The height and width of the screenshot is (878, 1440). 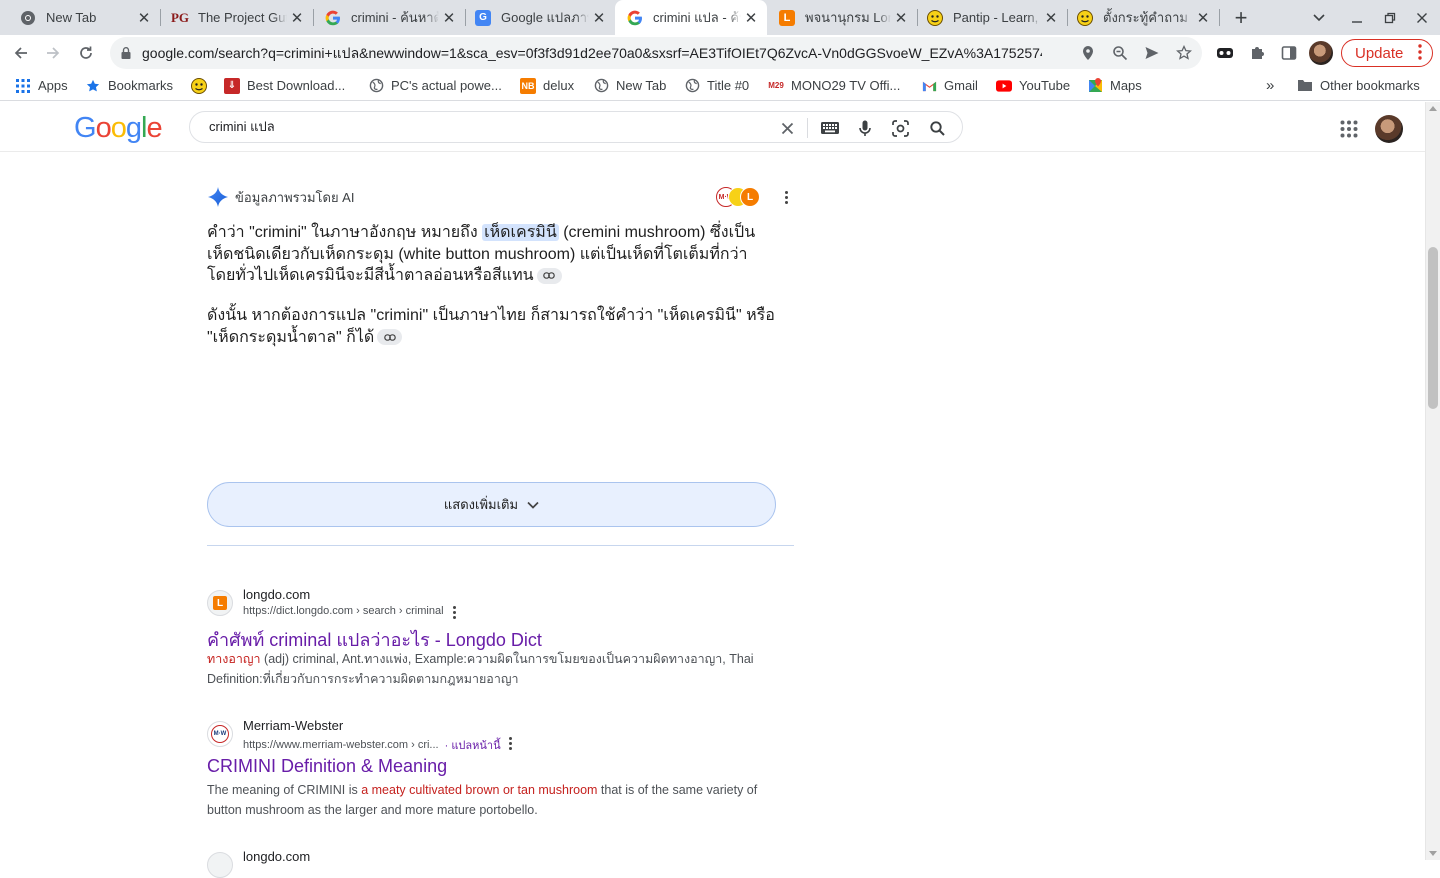 What do you see at coordinates (1357, 17) in the screenshot?
I see `minimize-icon` at bounding box center [1357, 17].